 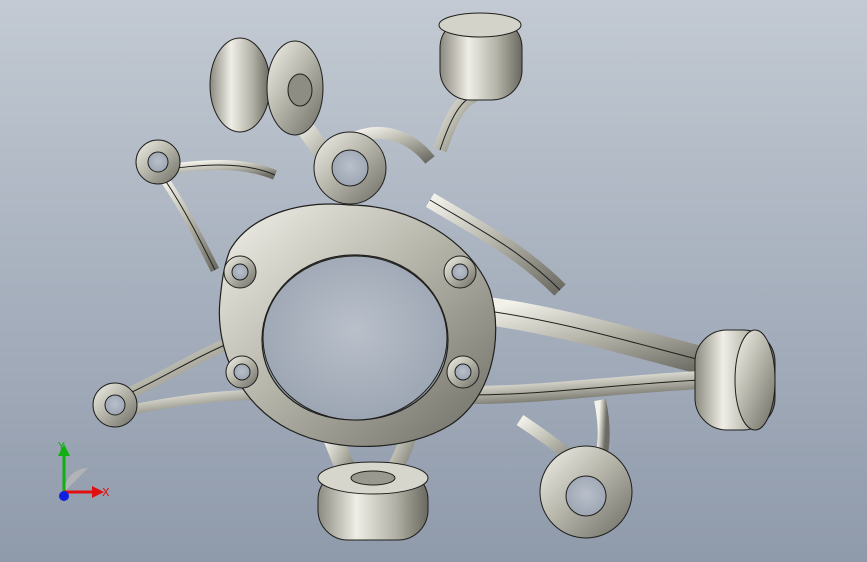 I want to click on x-axis-label: X, so click(x=106, y=492).